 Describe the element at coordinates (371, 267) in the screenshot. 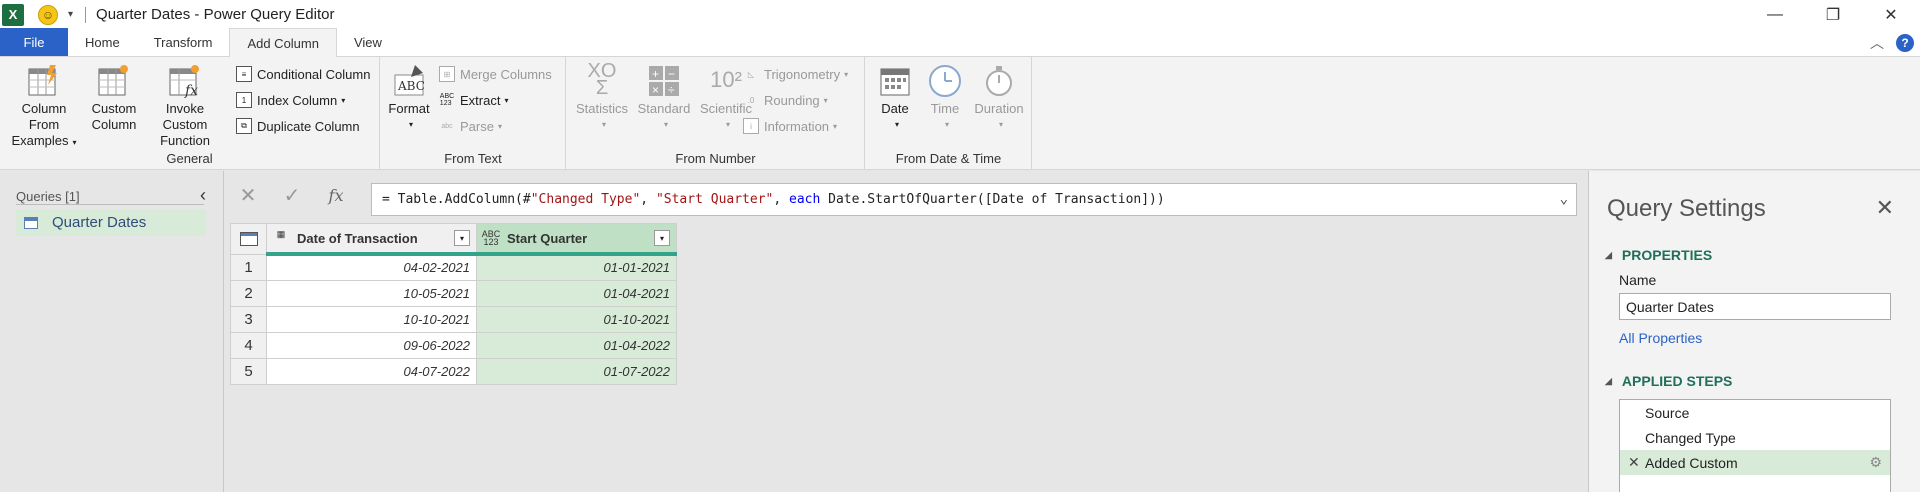

I see `cell-date-of-transaction: 04-02-2021` at that location.